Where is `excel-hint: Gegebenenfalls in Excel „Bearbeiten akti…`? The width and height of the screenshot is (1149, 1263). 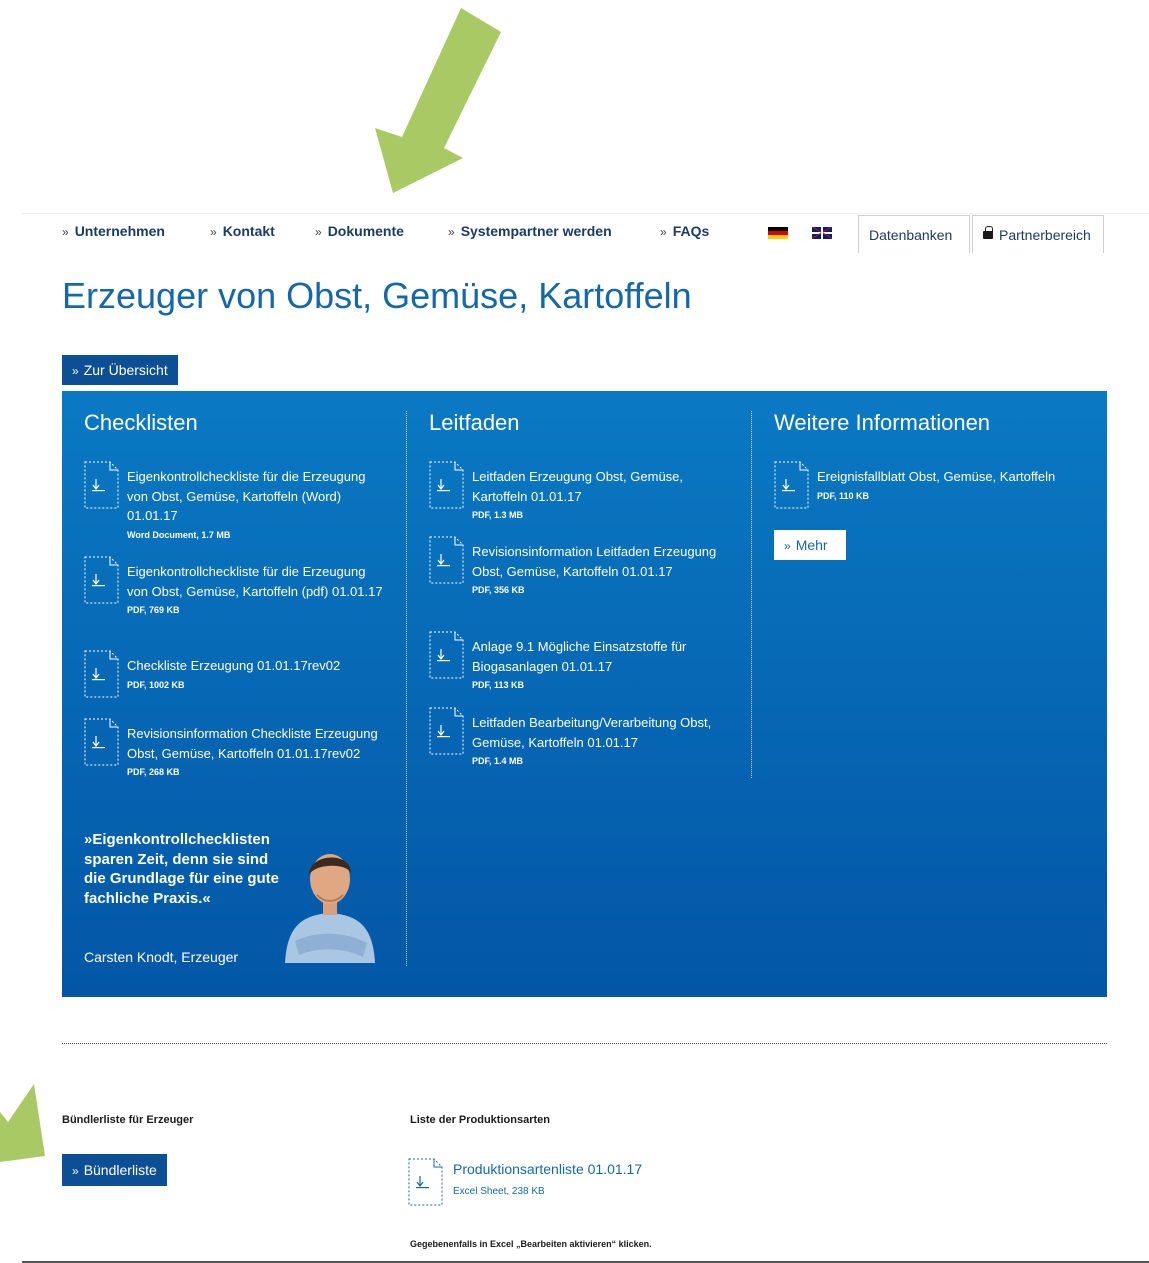 excel-hint: Gegebenenfalls in Excel „Bearbeiten akti… is located at coordinates (531, 1244).